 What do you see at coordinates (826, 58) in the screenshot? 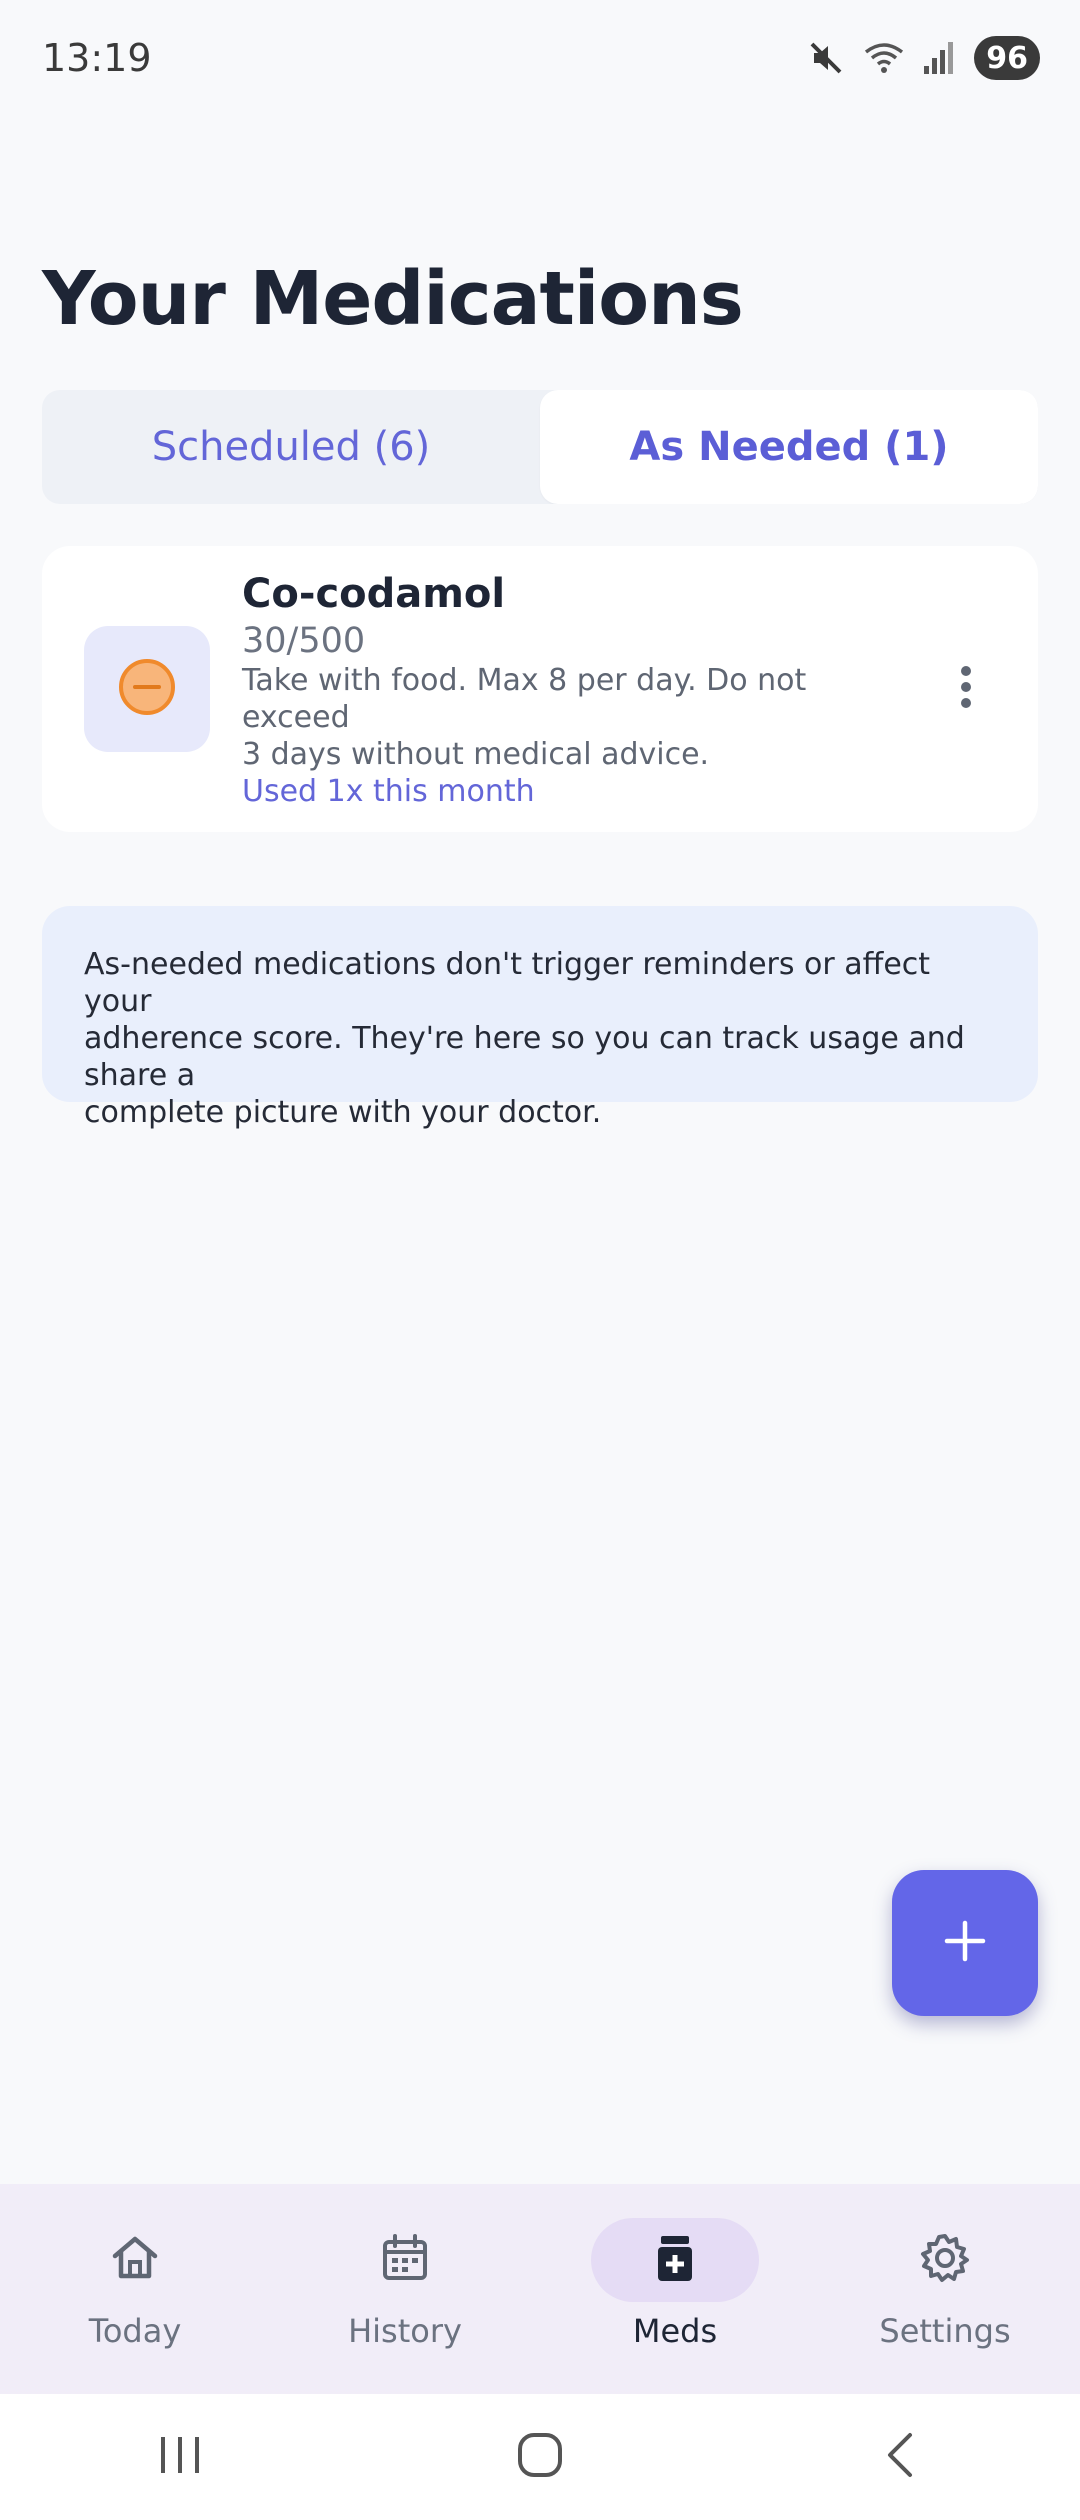
I see `mute-icon` at bounding box center [826, 58].